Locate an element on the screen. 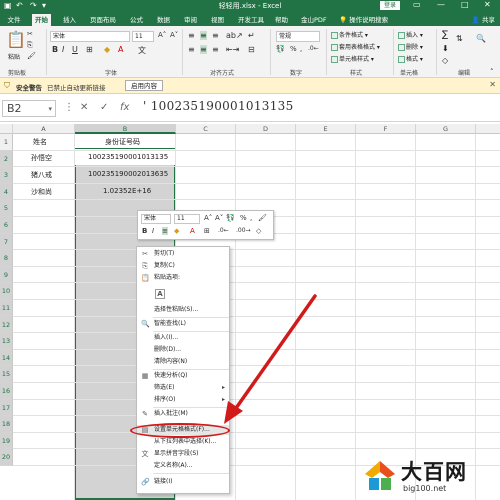 This screenshot has height=500, width=500. mini-format-painter-icon: 🖌 is located at coordinates (262, 218).